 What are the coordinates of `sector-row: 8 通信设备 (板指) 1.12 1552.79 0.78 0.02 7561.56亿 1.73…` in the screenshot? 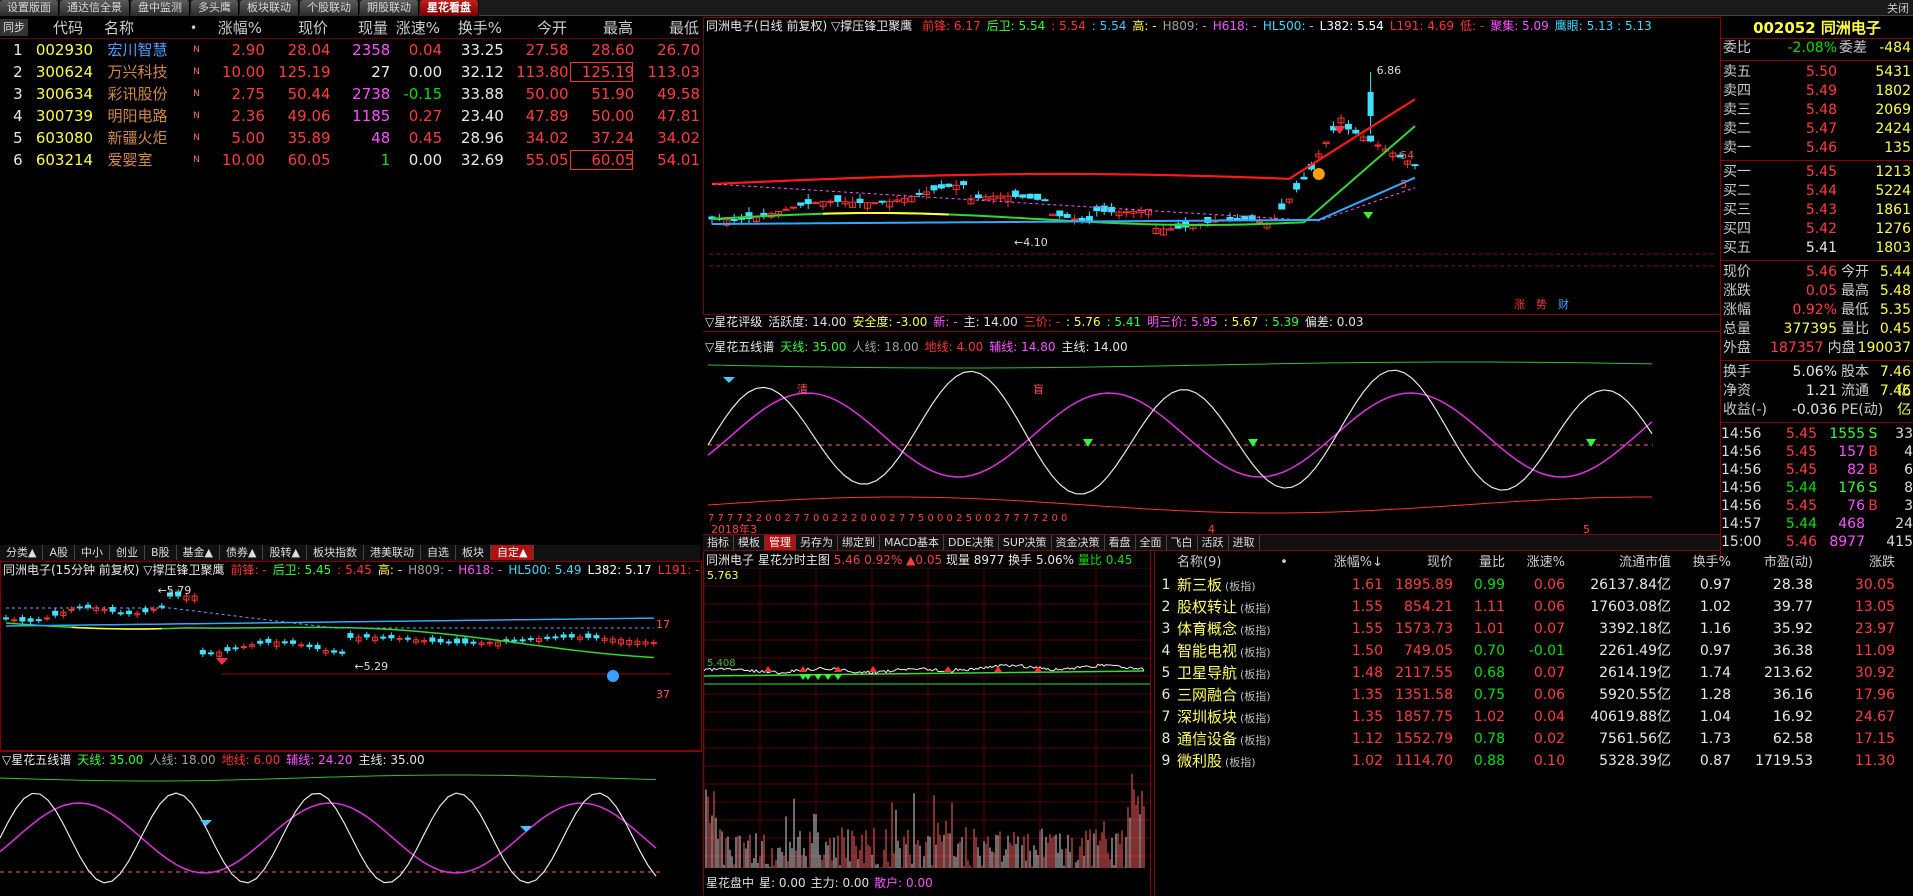 It's located at (1534, 739).